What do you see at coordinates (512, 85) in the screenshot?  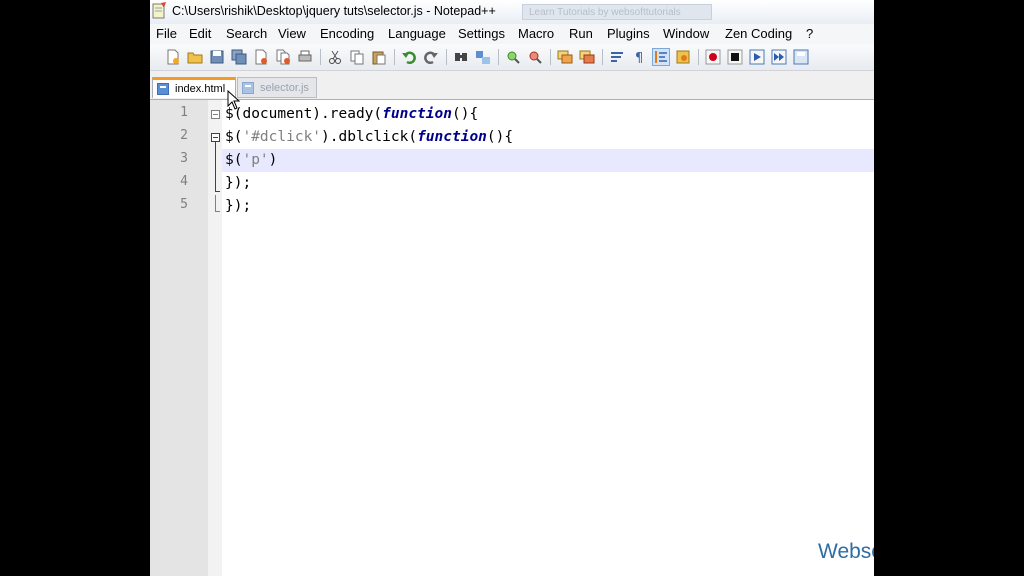 I see `tab-bar: index.html selector.js` at bounding box center [512, 85].